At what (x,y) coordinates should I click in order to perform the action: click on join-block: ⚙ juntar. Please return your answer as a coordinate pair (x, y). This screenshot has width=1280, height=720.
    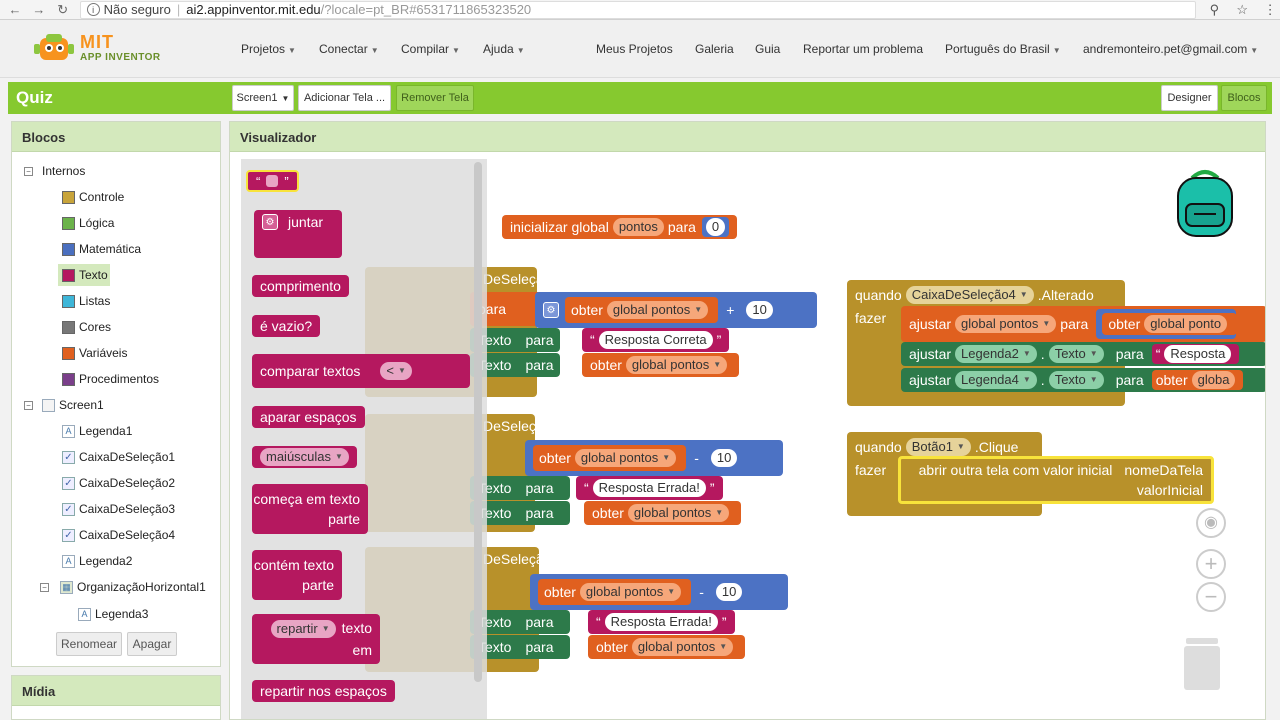
    Looking at the image, I should click on (298, 234).